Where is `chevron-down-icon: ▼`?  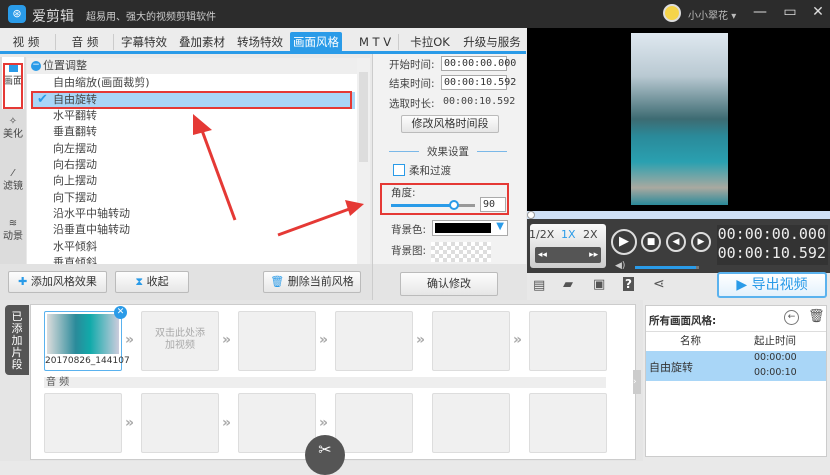 chevron-down-icon: ▼ is located at coordinates (500, 226).